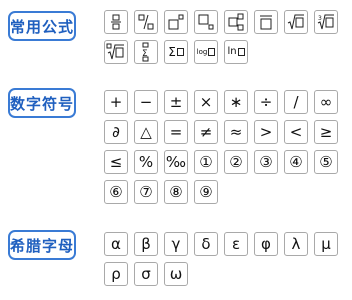  Describe the element at coordinates (266, 162) in the screenshot. I see `math-symbol-button: ③` at that location.